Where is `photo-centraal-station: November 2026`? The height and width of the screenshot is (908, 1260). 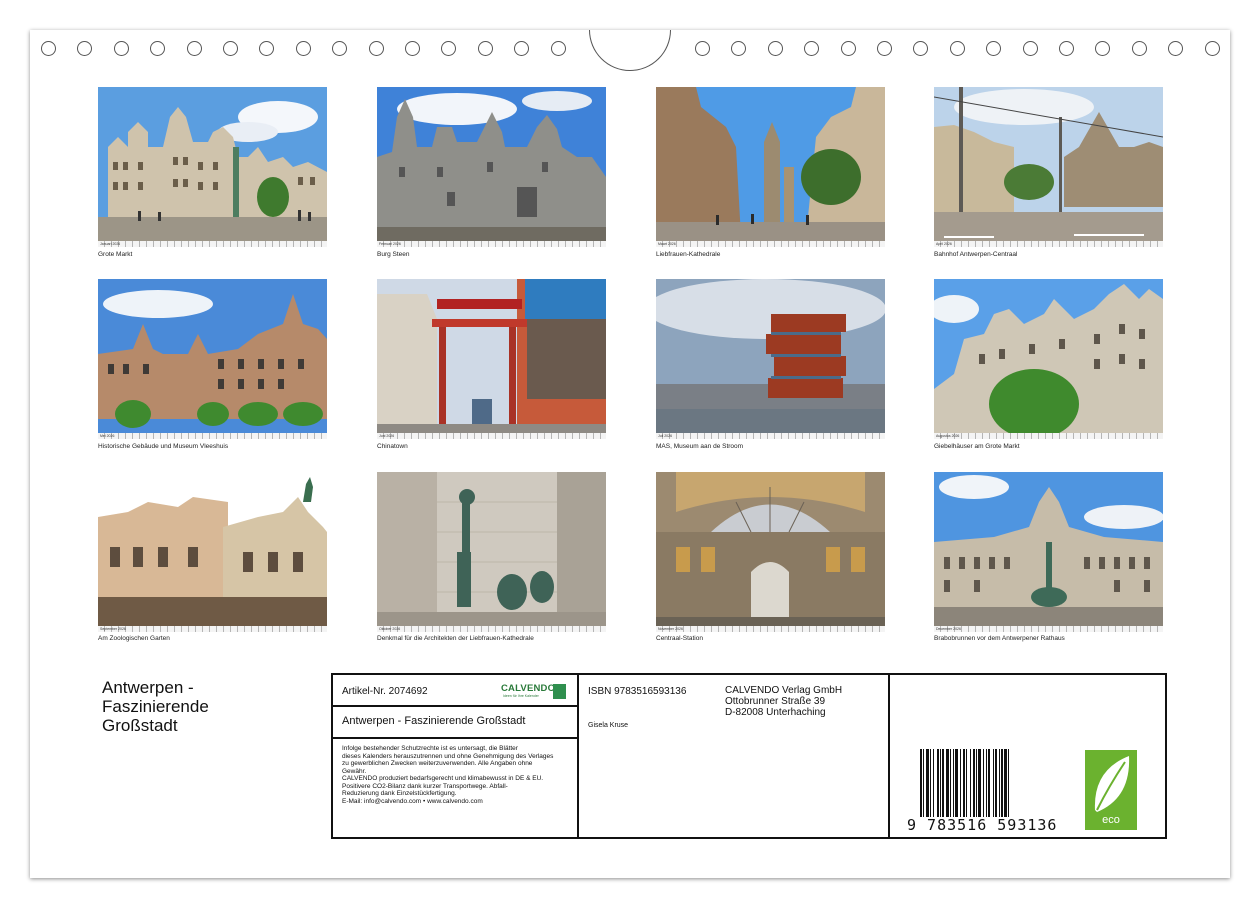 photo-centraal-station: November 2026 is located at coordinates (770, 552).